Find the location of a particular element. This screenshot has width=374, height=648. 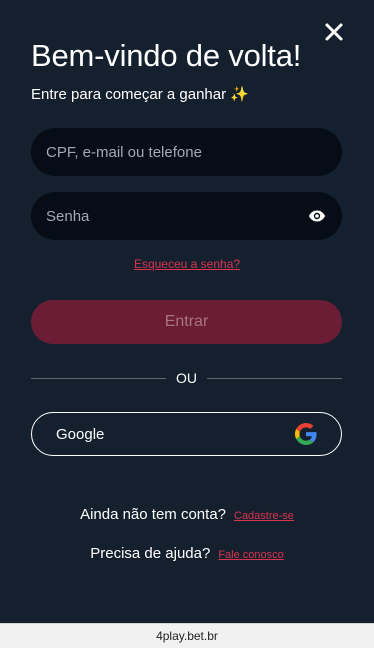

forgot-password-row: Esqueceu a senha? is located at coordinates (187, 264).